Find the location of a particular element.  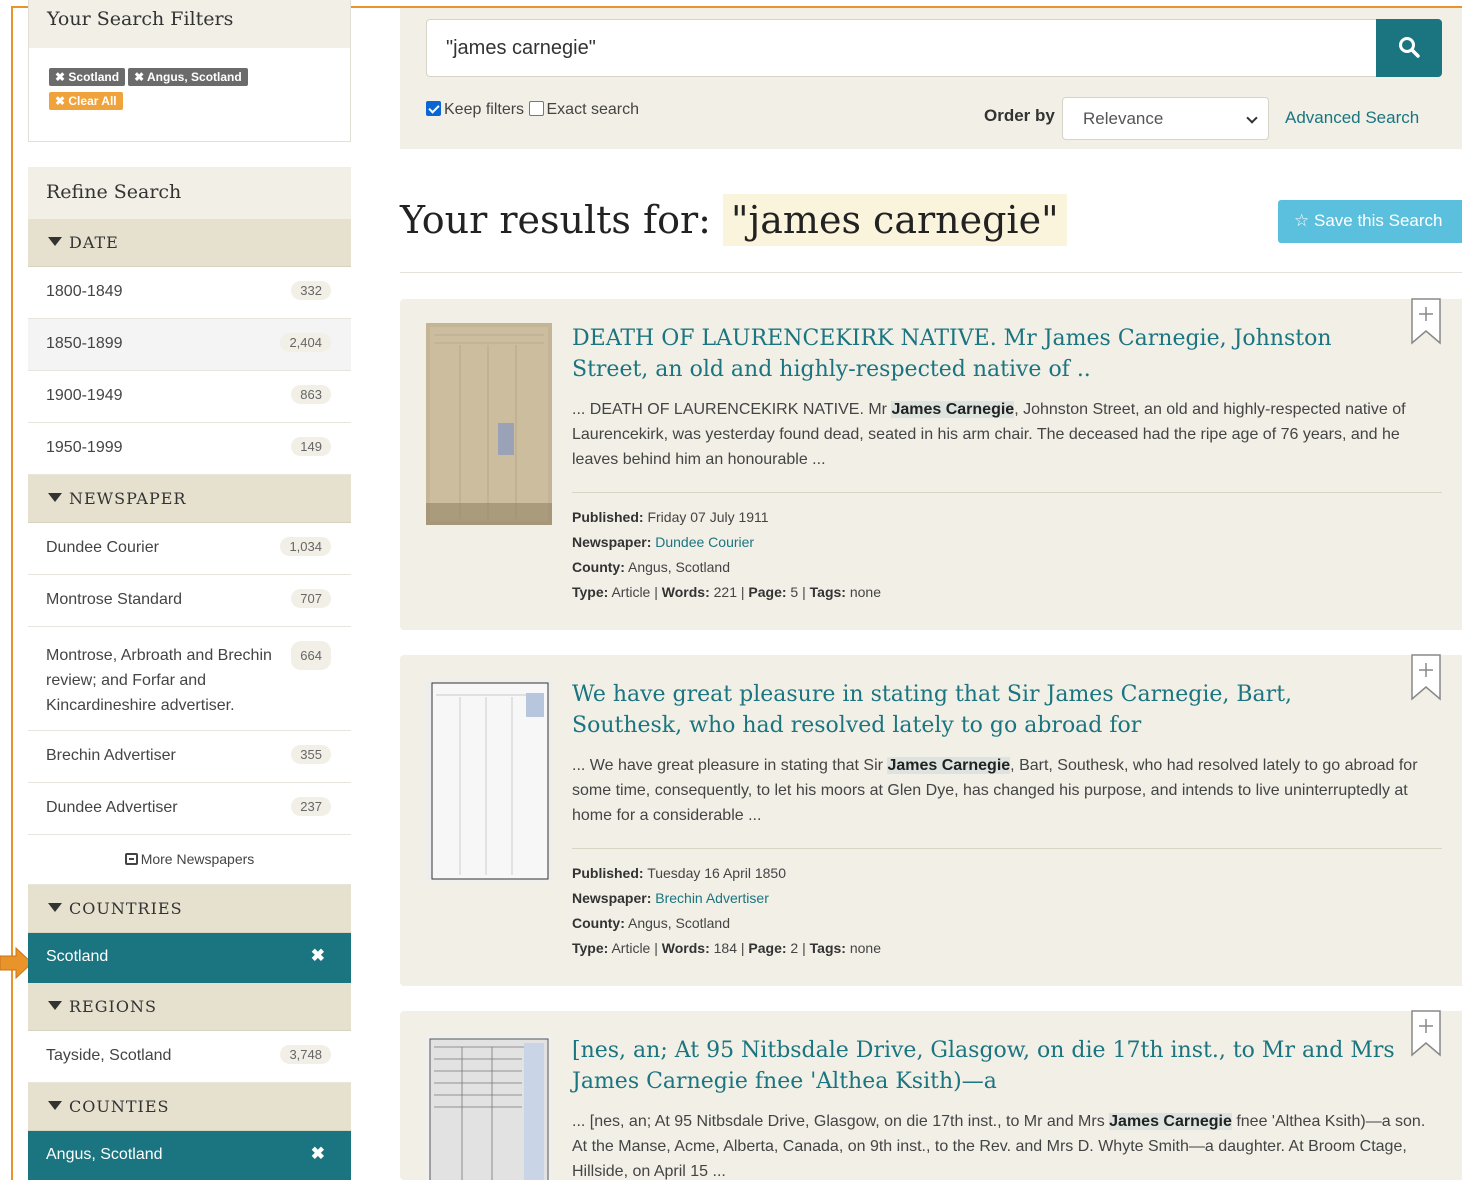

facet-active-country: Scotland ✖ is located at coordinates (189, 958).